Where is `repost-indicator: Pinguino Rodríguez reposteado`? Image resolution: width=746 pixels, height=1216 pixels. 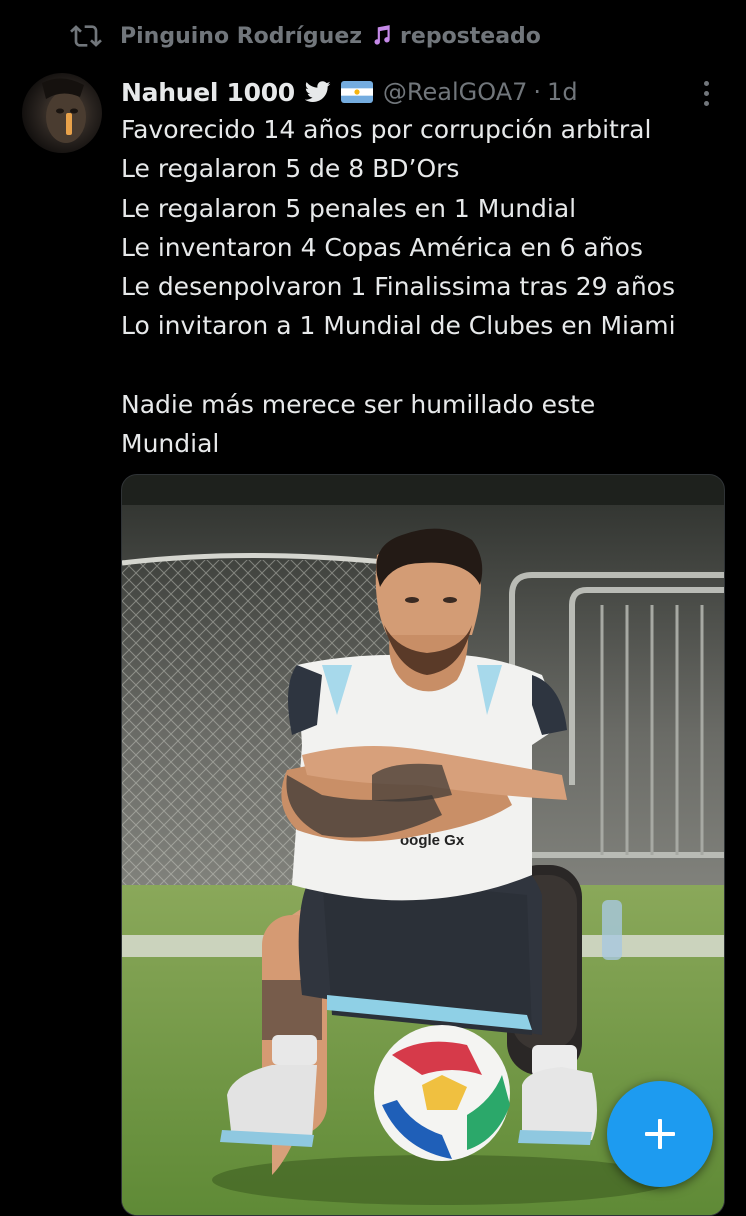
repost-indicator: Pinguino Rodríguez reposteado is located at coordinates (305, 36).